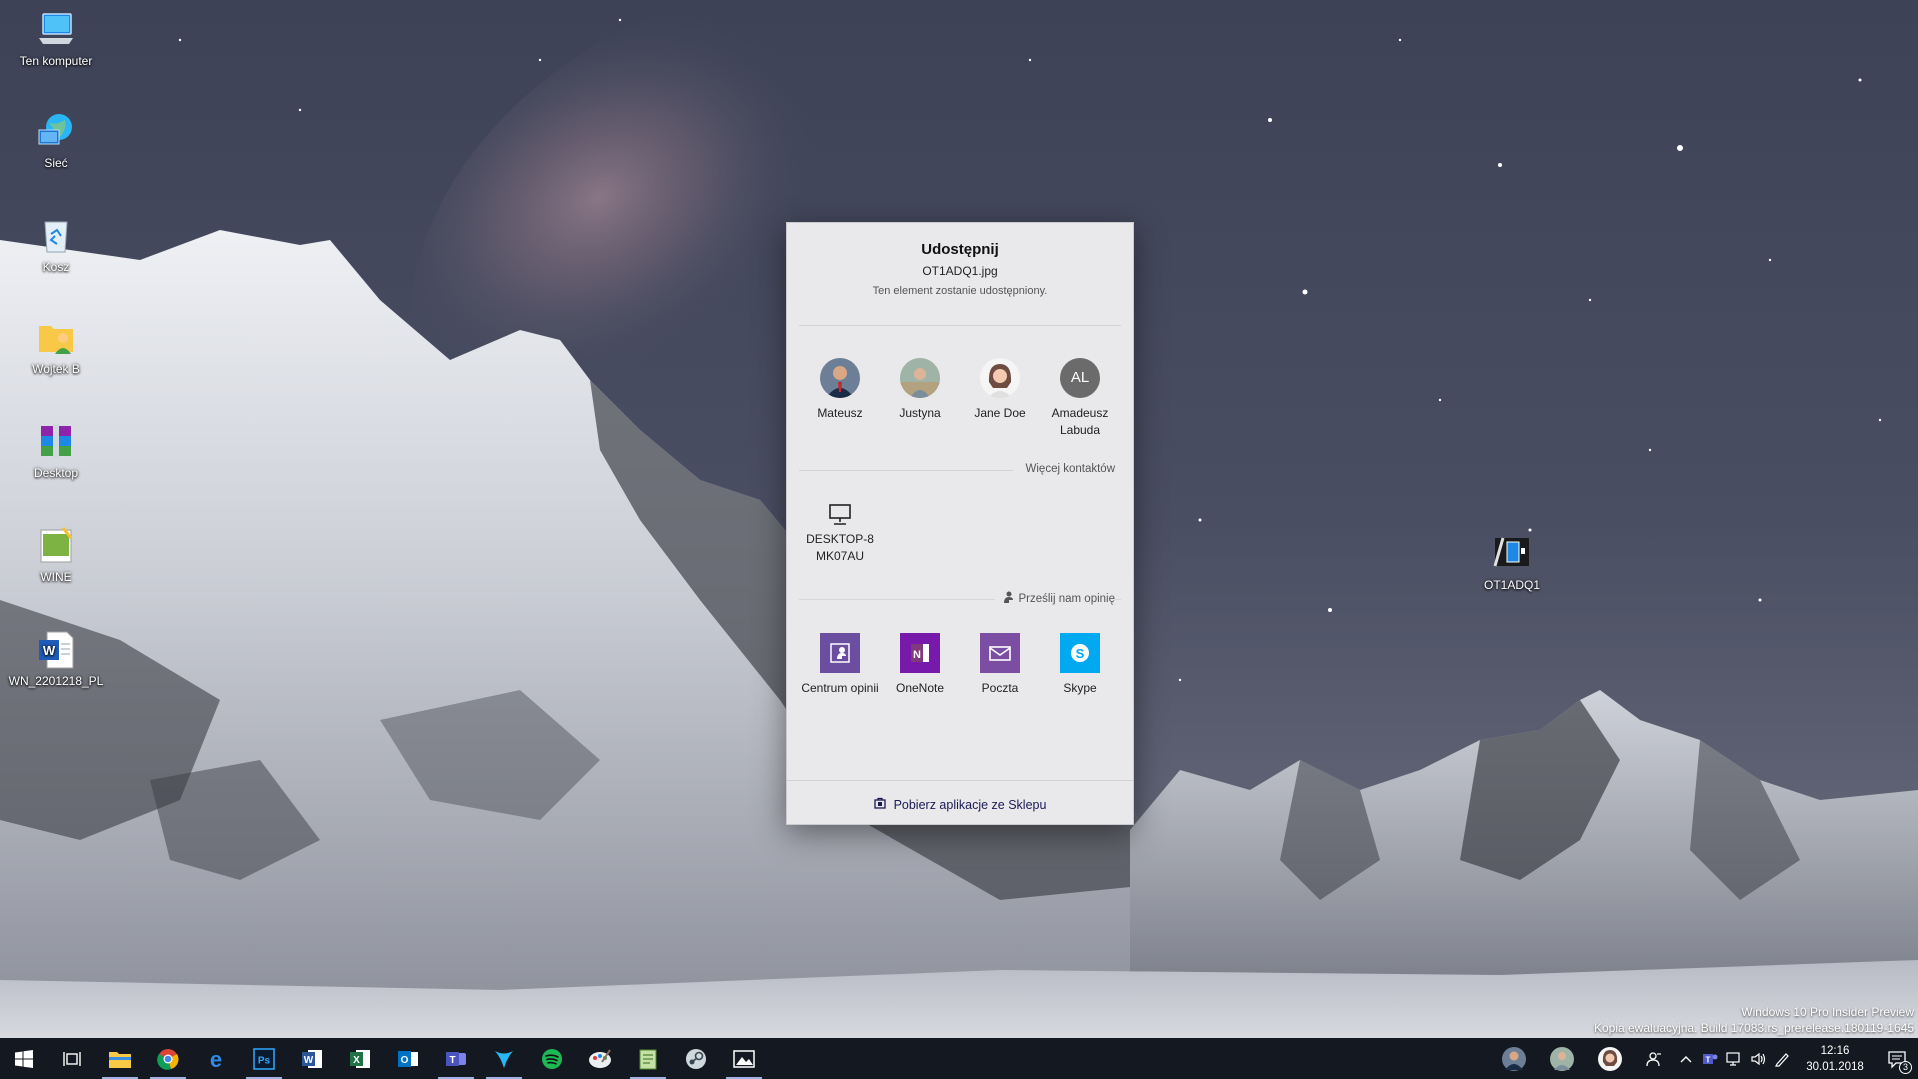 The width and height of the screenshot is (1918, 1079). I want to click on svg-text: W, so click(309, 1060).